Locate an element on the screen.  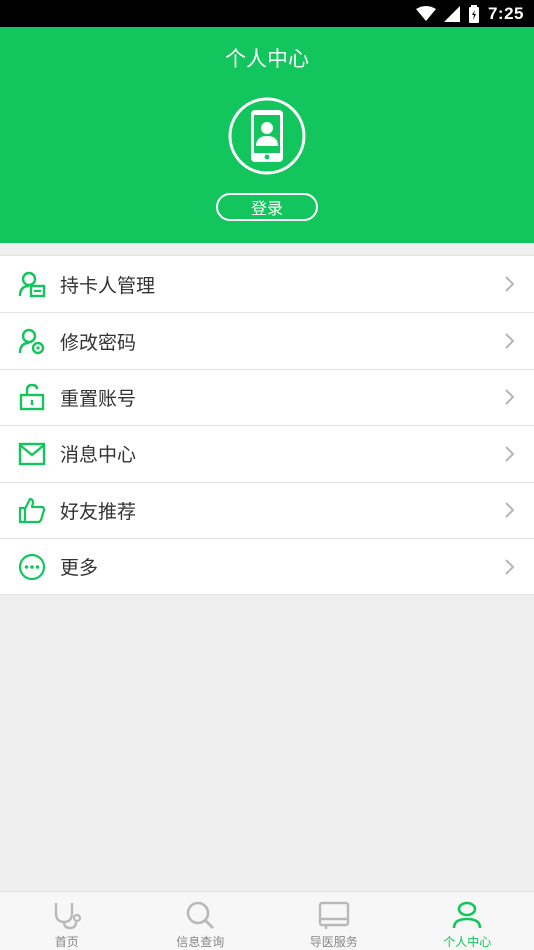
signal-icon is located at coordinates (451, 13).